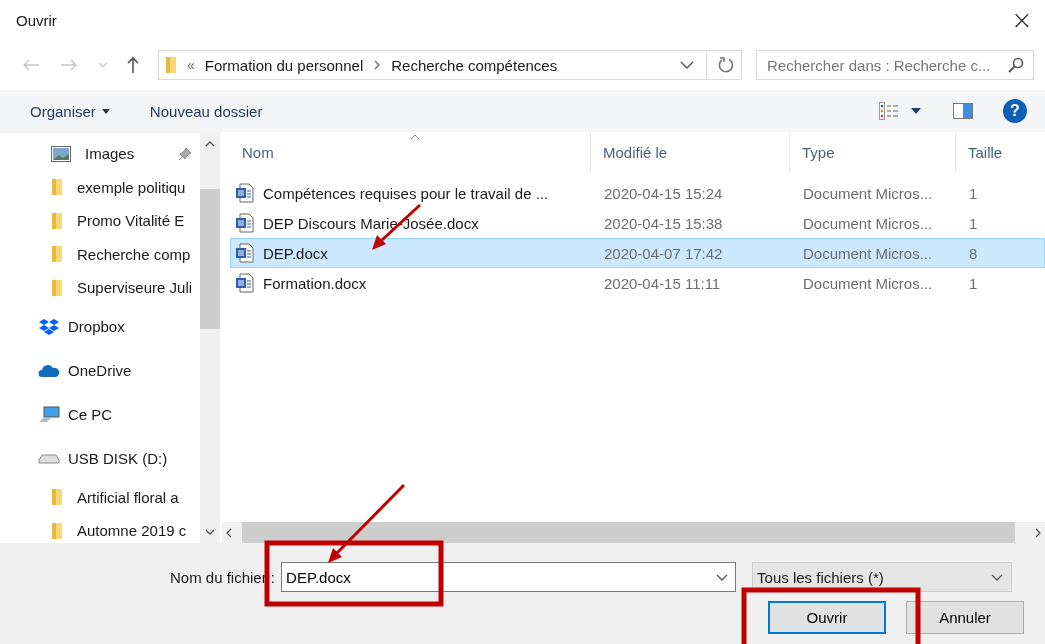 The image size is (1045, 644). I want to click on column-header: Taille, so click(1000, 152).